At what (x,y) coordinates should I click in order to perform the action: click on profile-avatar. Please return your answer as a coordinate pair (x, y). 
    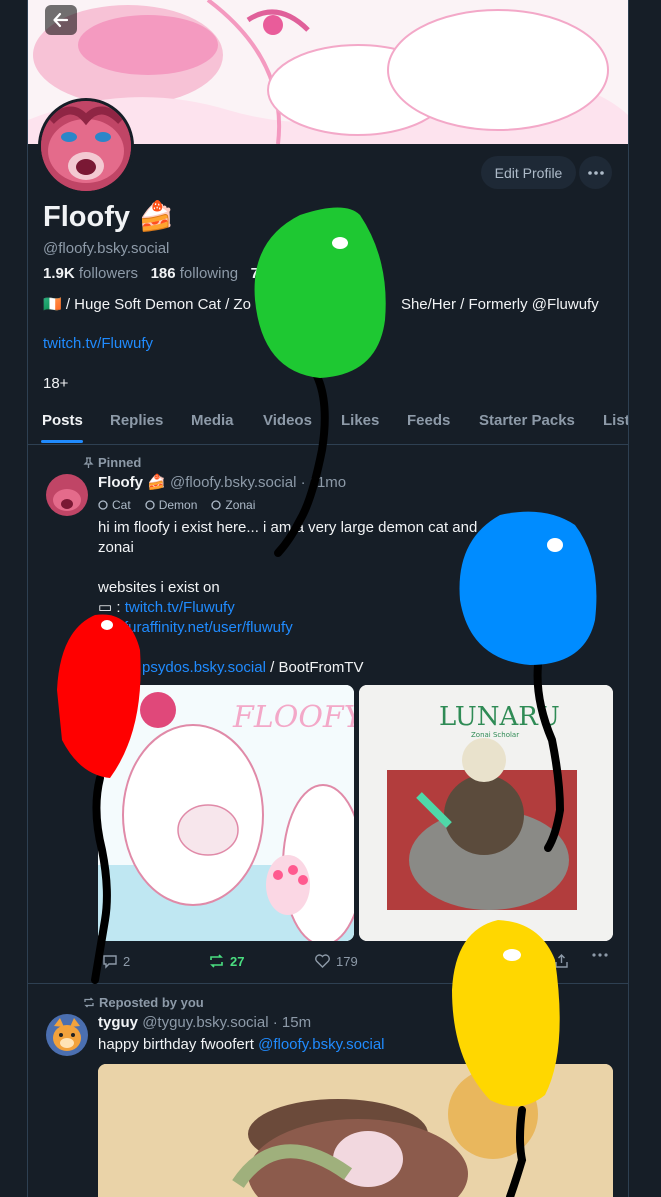
    Looking at the image, I should click on (86, 146).